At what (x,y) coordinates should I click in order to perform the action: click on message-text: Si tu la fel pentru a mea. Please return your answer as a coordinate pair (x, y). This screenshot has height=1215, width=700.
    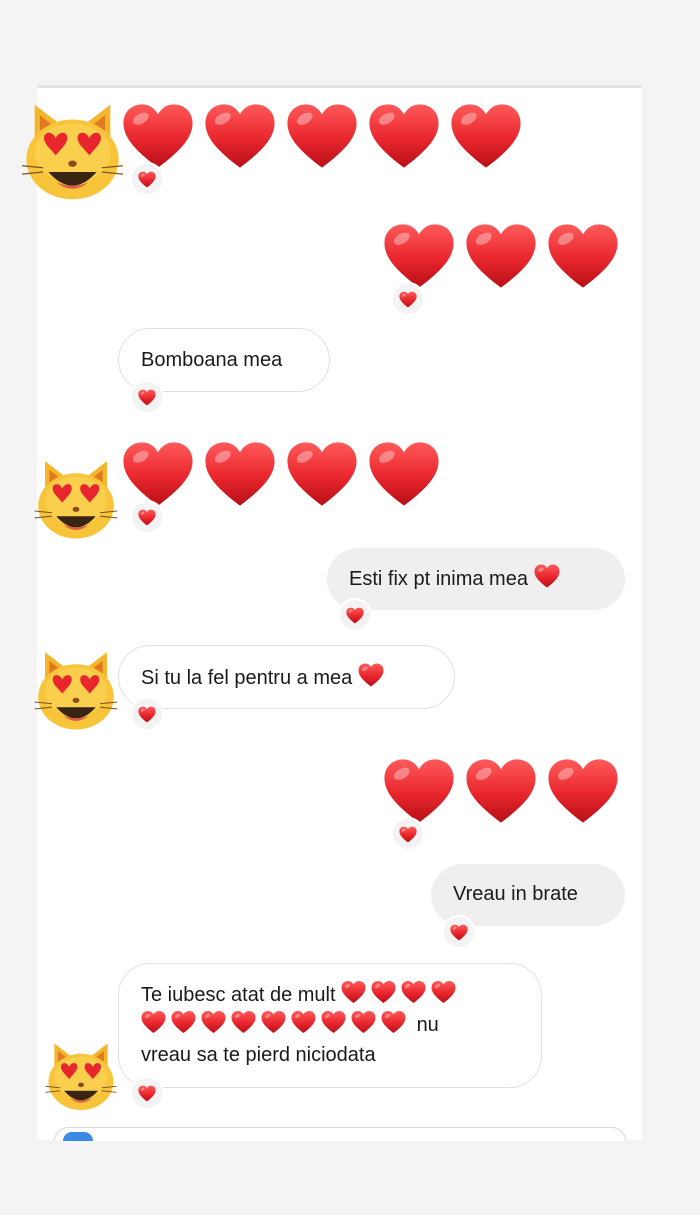
    Looking at the image, I should click on (247, 678).